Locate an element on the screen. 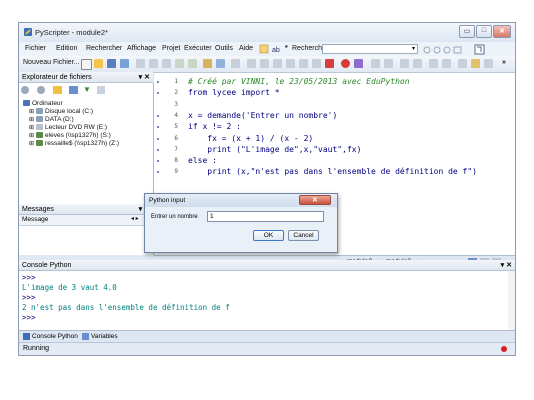  toggle-comment-icon is located at coordinates (235, 63).